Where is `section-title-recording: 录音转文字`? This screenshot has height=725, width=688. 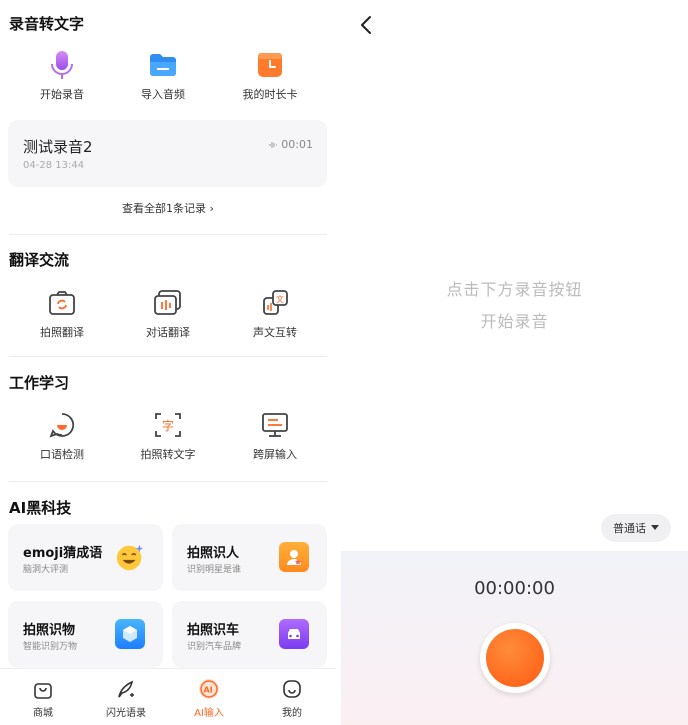
section-title-recording: 录音转文字 is located at coordinates (47, 24).